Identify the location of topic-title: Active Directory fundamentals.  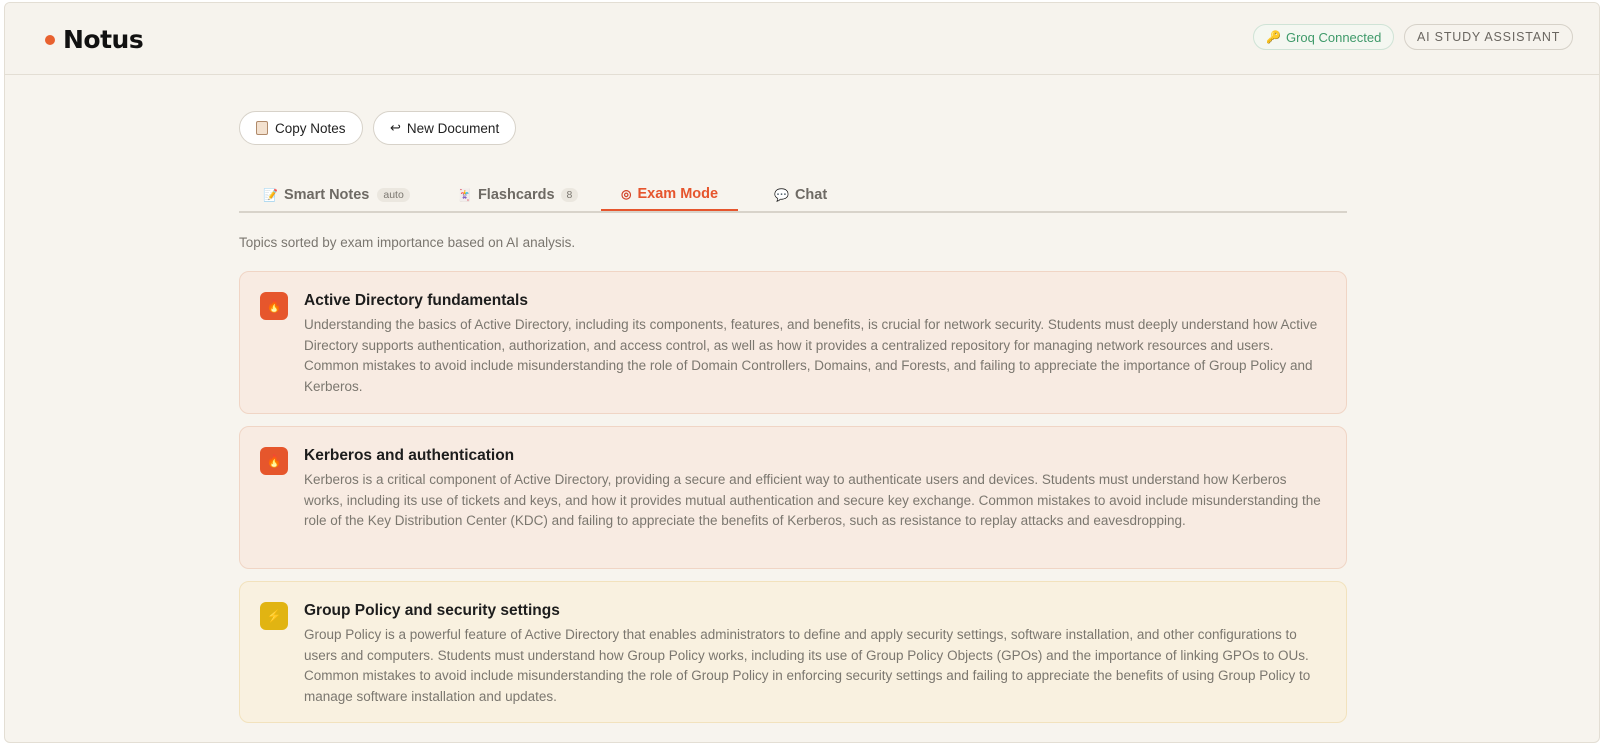
(416, 300).